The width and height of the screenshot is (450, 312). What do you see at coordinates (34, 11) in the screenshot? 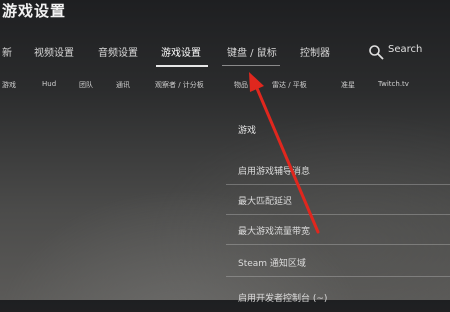
I see `page-title: 游戏设置` at bounding box center [34, 11].